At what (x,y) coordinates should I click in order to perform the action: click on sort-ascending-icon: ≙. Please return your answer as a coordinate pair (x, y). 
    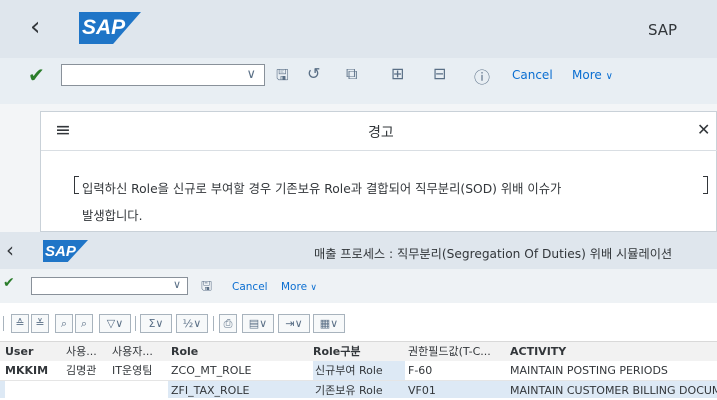
    Looking at the image, I should click on (20, 323).